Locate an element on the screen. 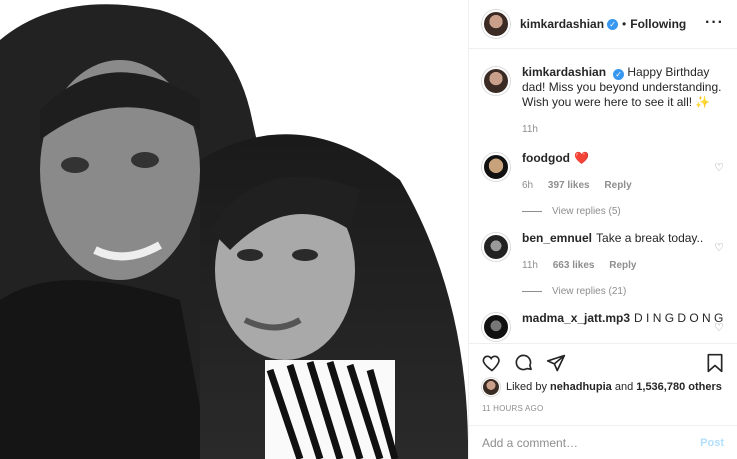 This screenshot has width=737, height=459. comment-text: ❤️ is located at coordinates (581, 158).